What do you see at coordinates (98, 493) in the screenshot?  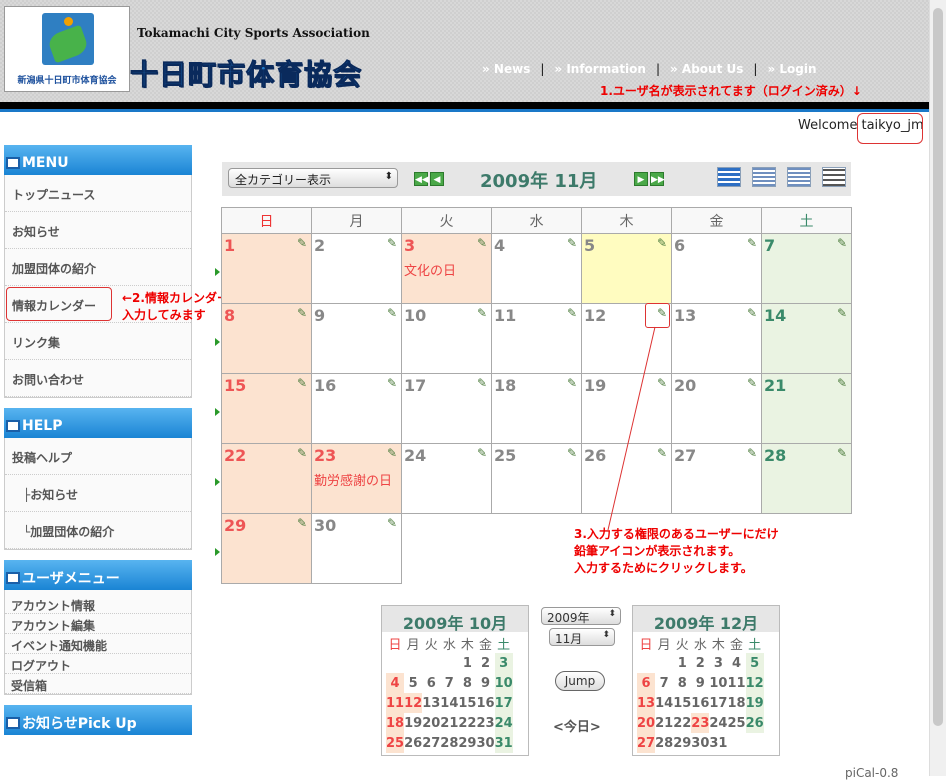 I see `sidebar-item-help-notices: ├お知らせ` at bounding box center [98, 493].